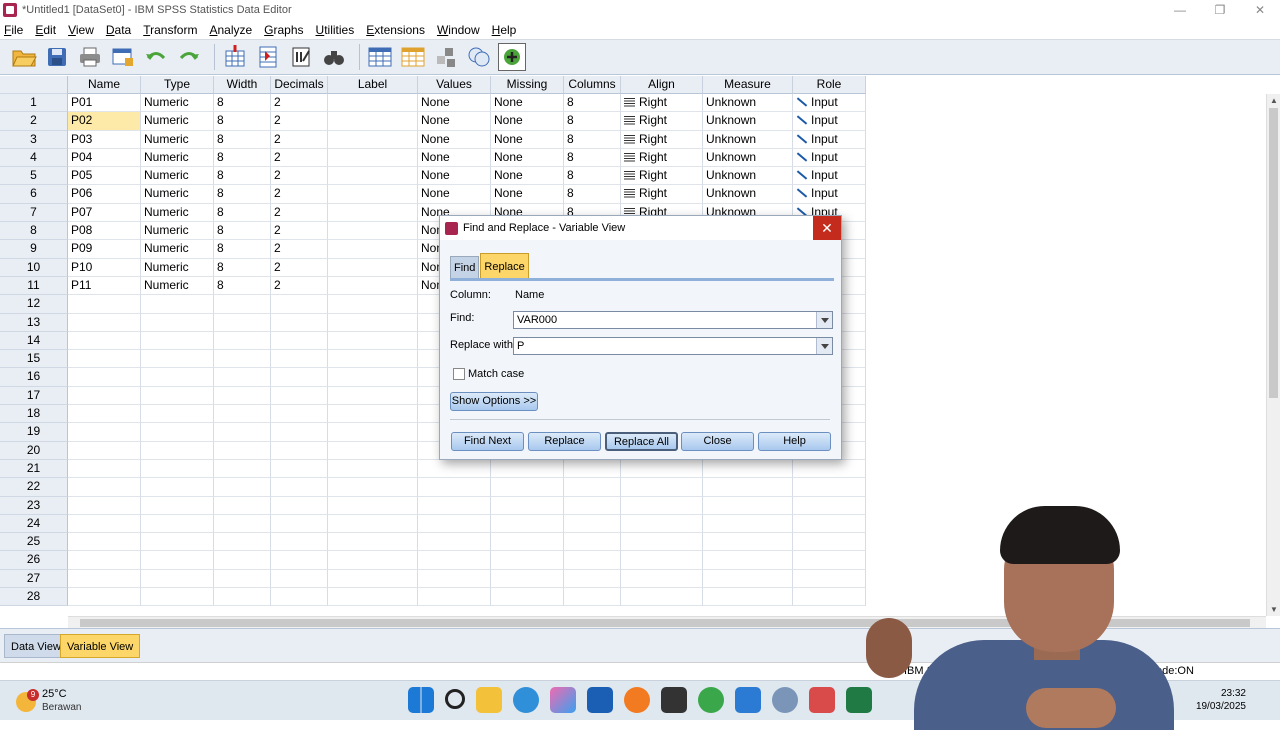 This screenshot has height=730, width=1280. Describe the element at coordinates (459, 374) in the screenshot. I see `match-case-checkbox` at that location.